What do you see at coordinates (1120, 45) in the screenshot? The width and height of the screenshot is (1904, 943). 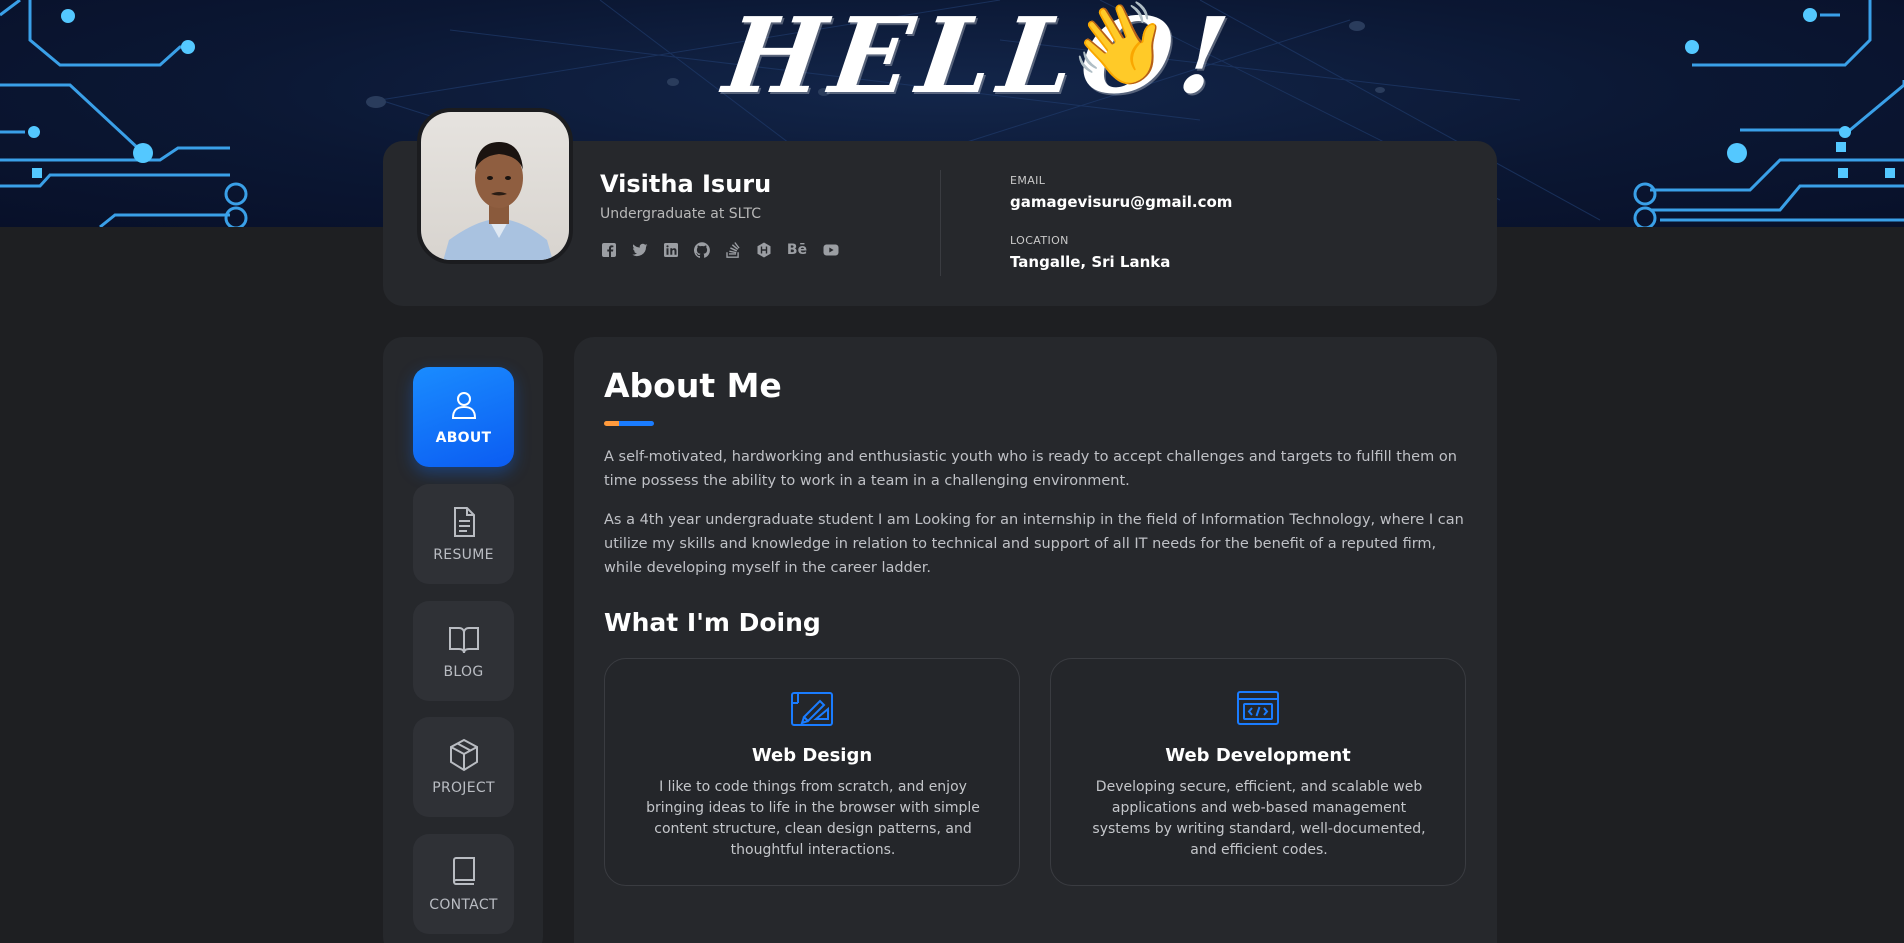 I see `waving-hand-icon: 👋` at bounding box center [1120, 45].